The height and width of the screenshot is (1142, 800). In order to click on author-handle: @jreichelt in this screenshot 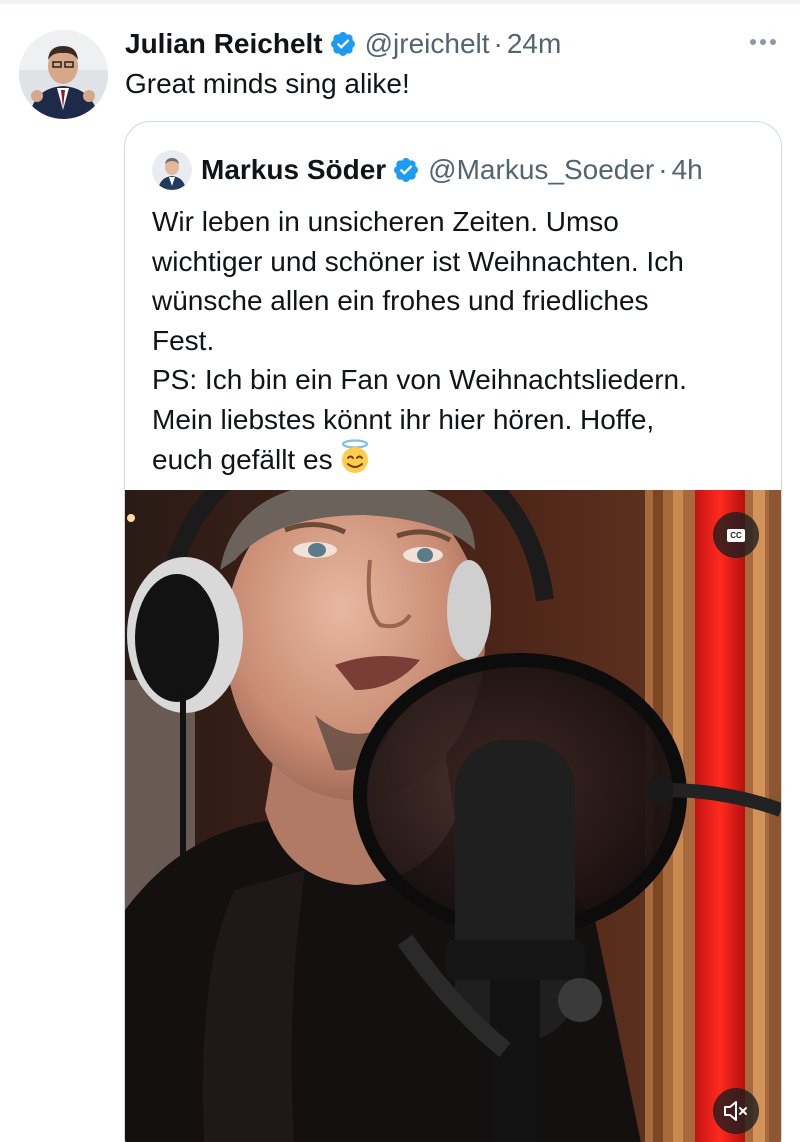, I will do `click(427, 44)`.